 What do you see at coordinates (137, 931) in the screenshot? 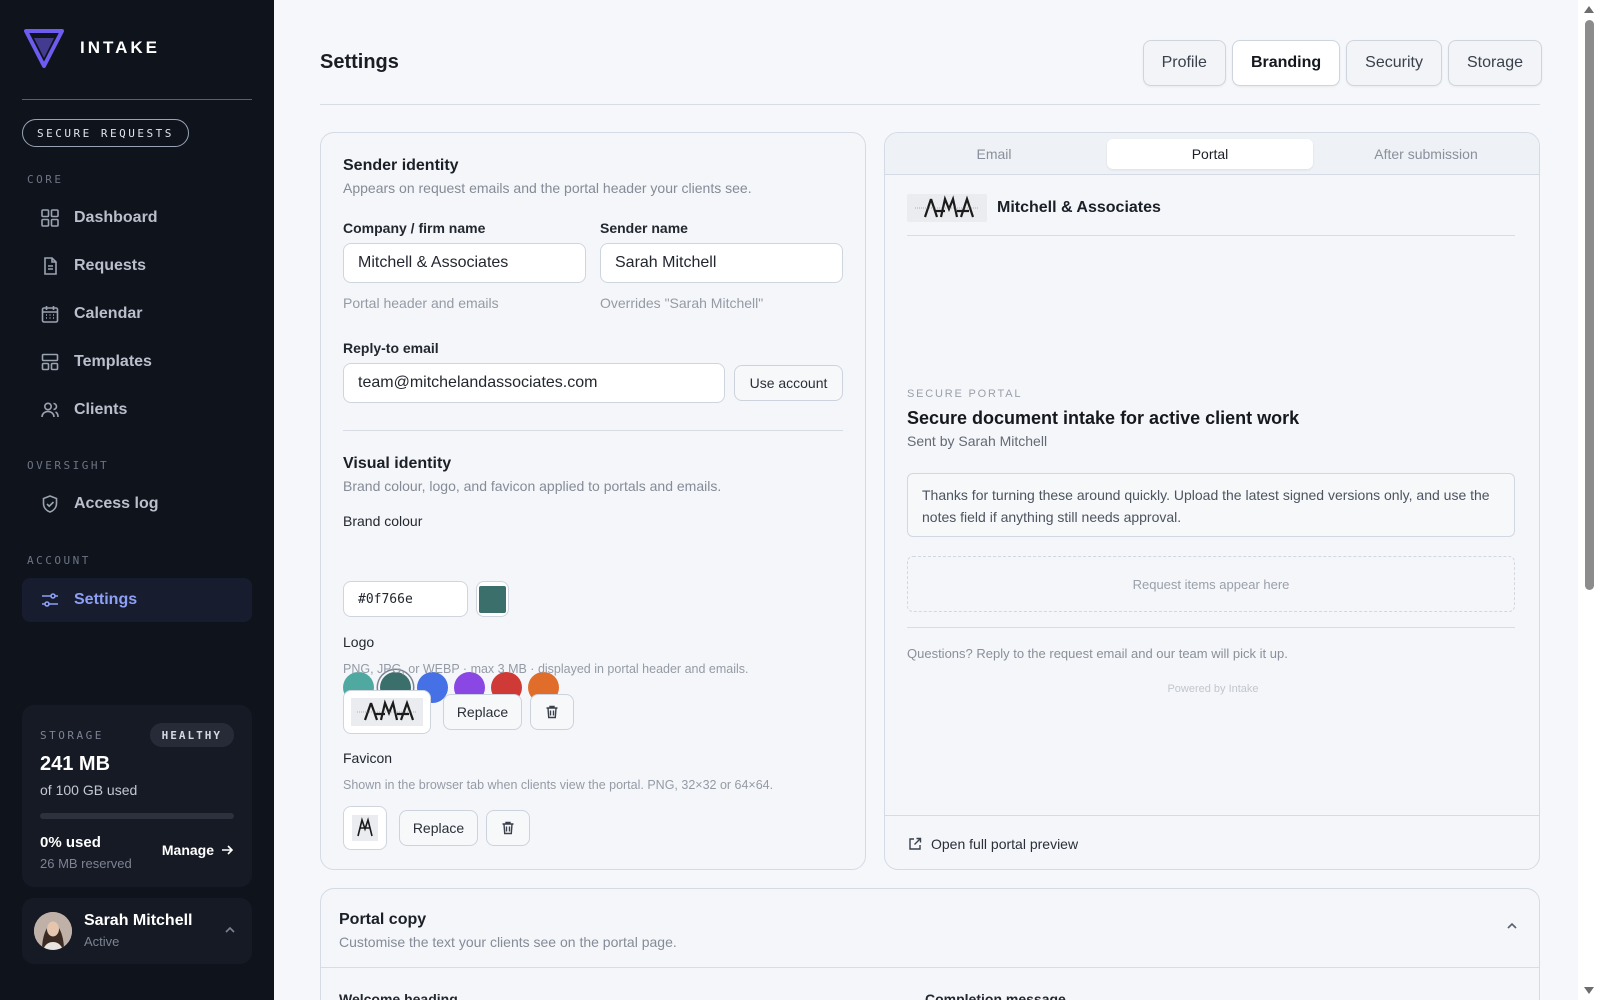
I see `user-menu: Sarah Mitchell Active` at bounding box center [137, 931].